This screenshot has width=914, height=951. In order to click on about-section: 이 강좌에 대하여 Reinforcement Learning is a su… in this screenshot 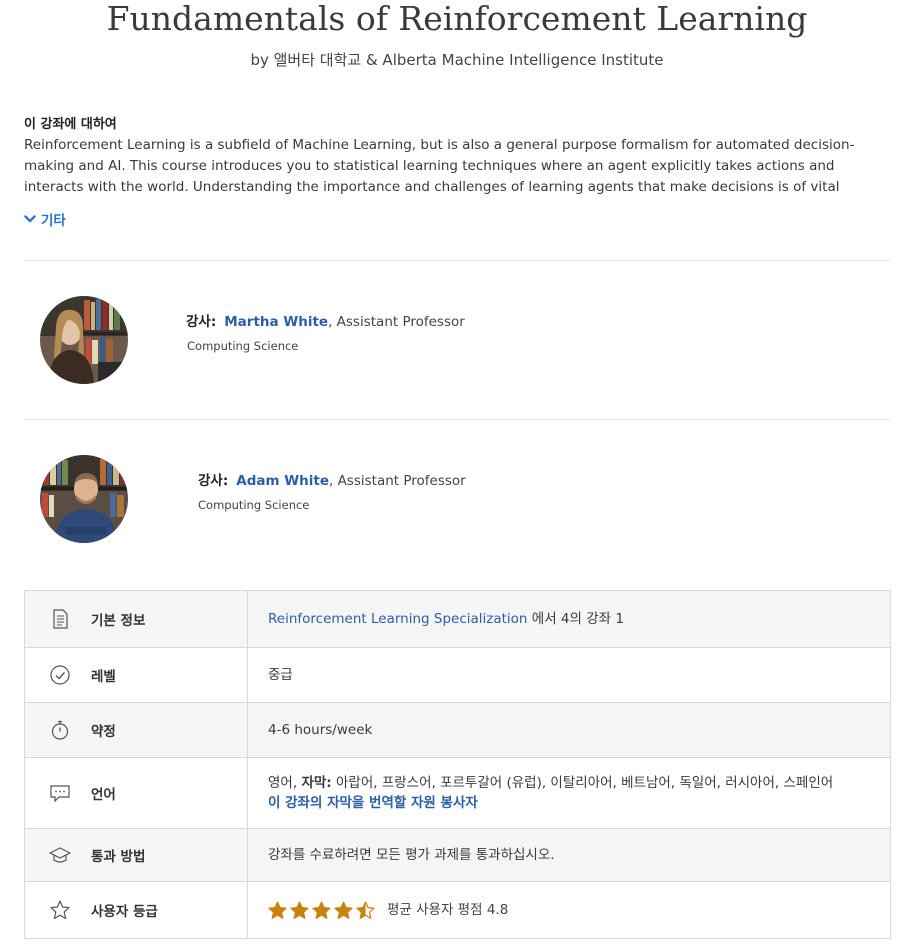, I will do `click(457, 172)`.